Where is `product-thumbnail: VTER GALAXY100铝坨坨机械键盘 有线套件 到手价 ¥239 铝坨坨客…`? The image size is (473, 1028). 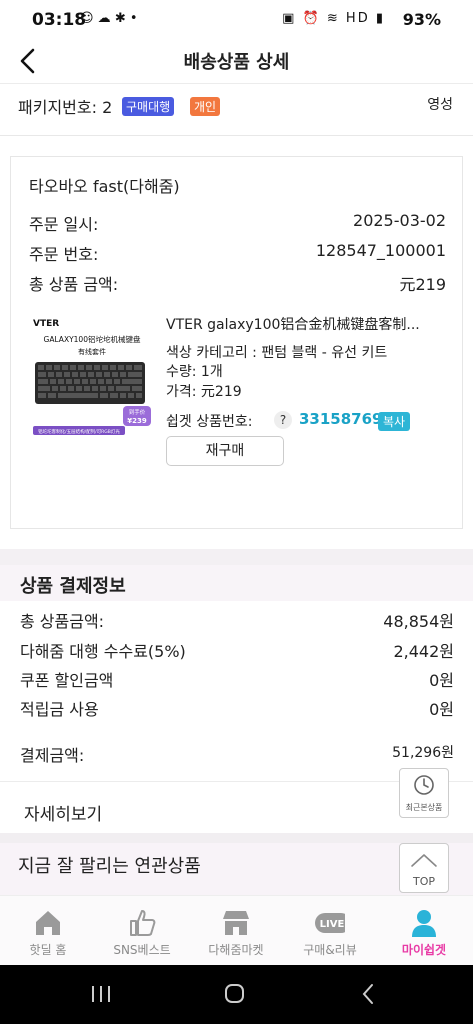
product-thumbnail: VTER GALAXY100铝坨坨机械键盘 有线套件 到手价 ¥239 铝坨坨客… is located at coordinates (92, 376).